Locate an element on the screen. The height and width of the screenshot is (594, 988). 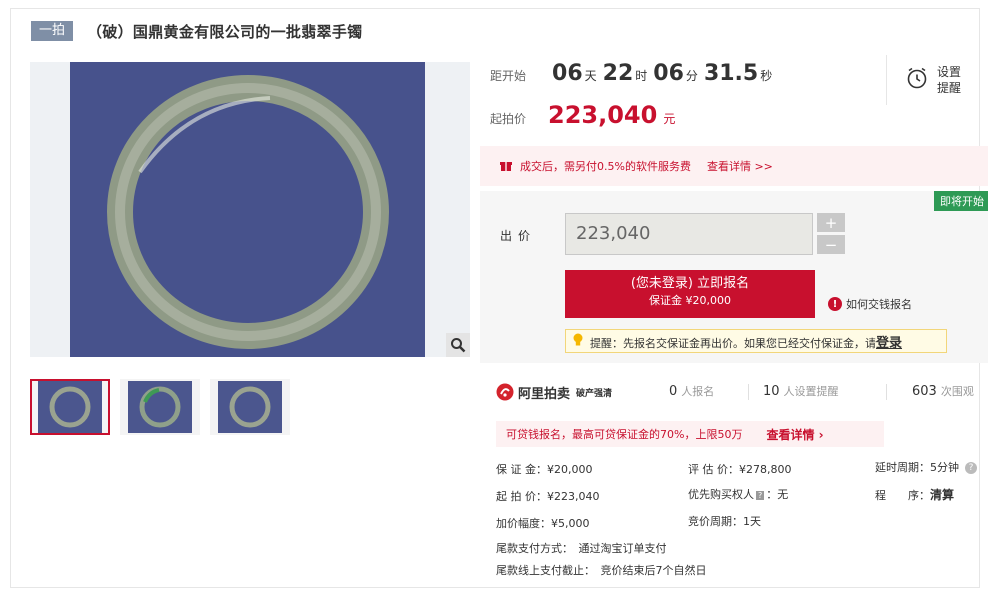
start-price-label: 起拍价 is located at coordinates (508, 119).